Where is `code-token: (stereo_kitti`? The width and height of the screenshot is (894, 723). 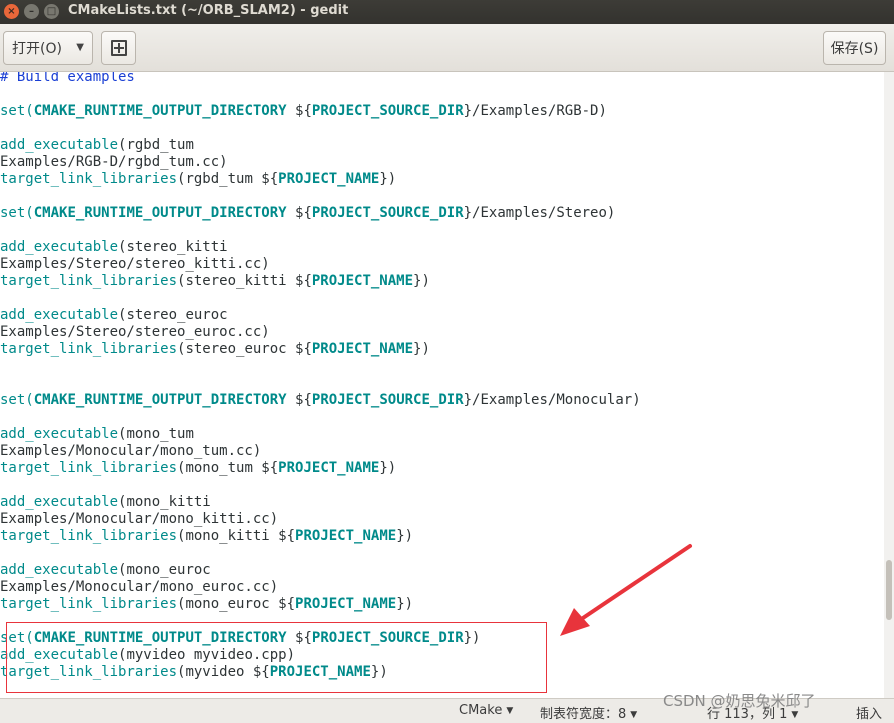 code-token: (stereo_kitti is located at coordinates (173, 247).